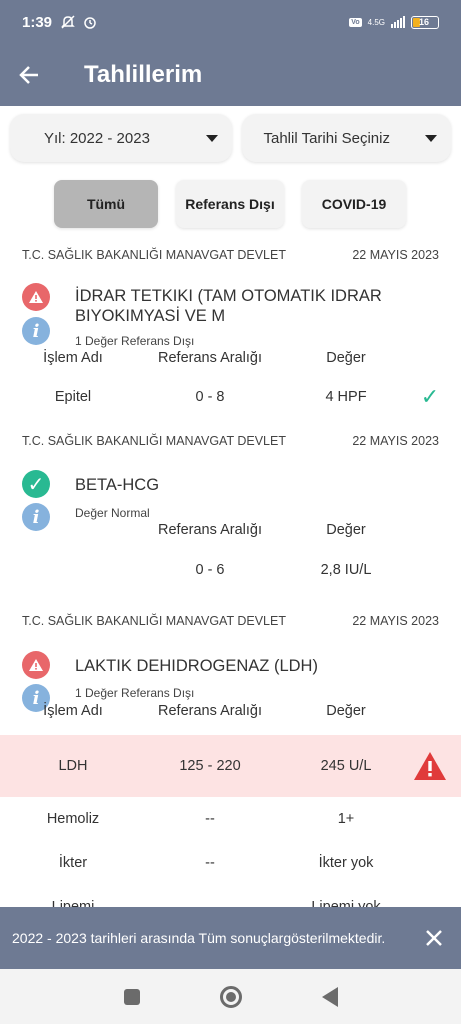 This screenshot has width=461, height=1024. What do you see at coordinates (326, 138) in the screenshot?
I see `date-dropdown-label: Tahlil Tarihi Seçiniz` at bounding box center [326, 138].